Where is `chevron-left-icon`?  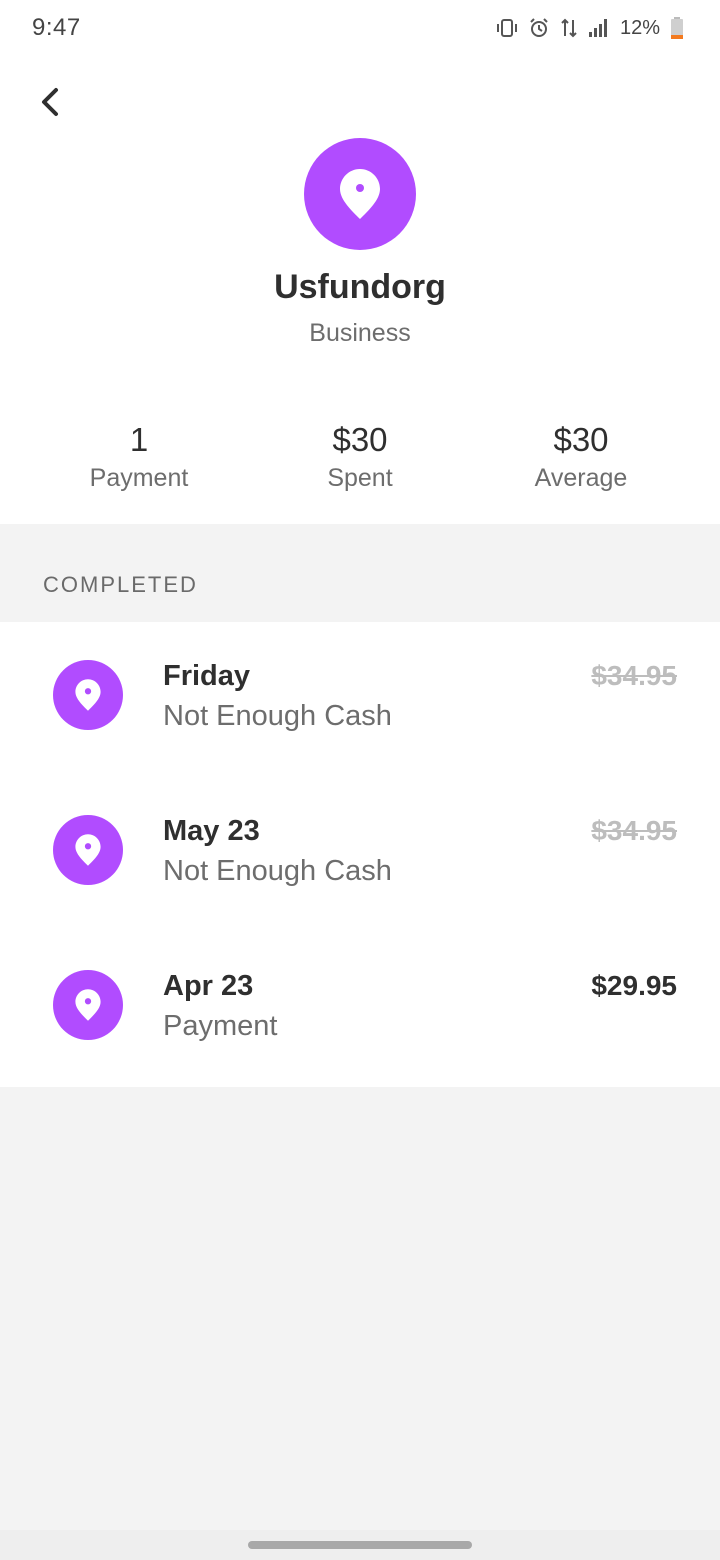
chevron-left-icon is located at coordinates (50, 102).